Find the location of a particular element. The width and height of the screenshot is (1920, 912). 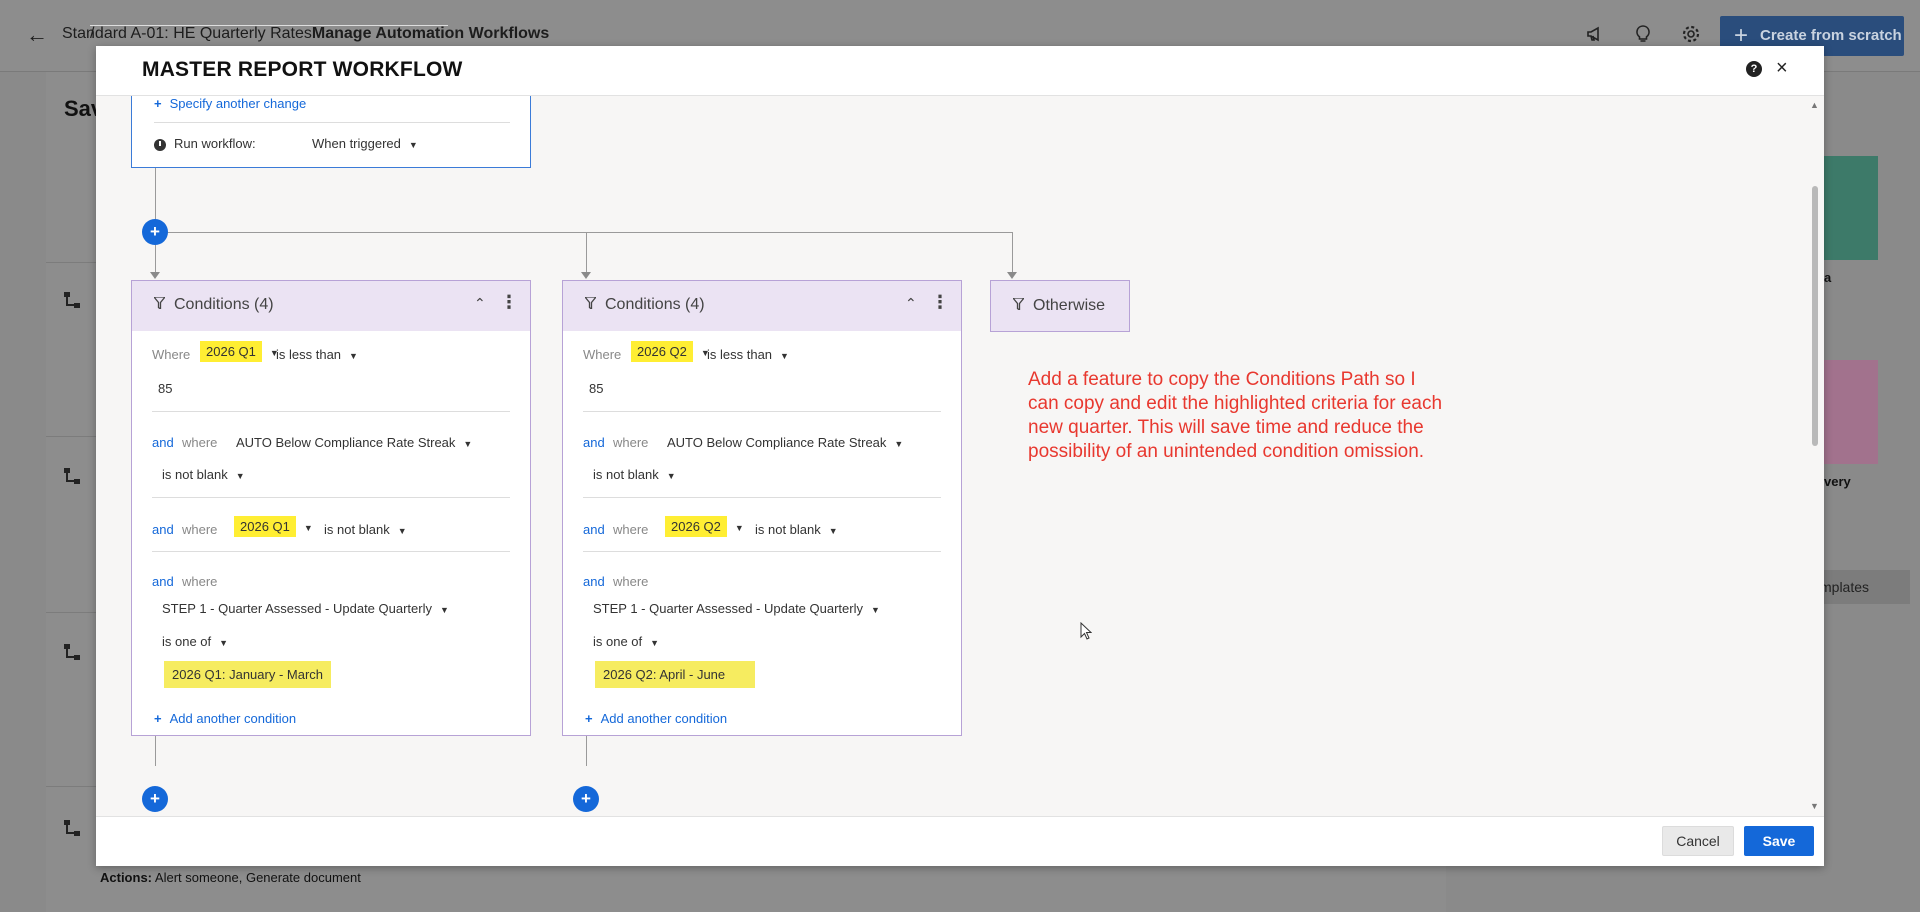

cancel-button: Cancel is located at coordinates (1698, 841).